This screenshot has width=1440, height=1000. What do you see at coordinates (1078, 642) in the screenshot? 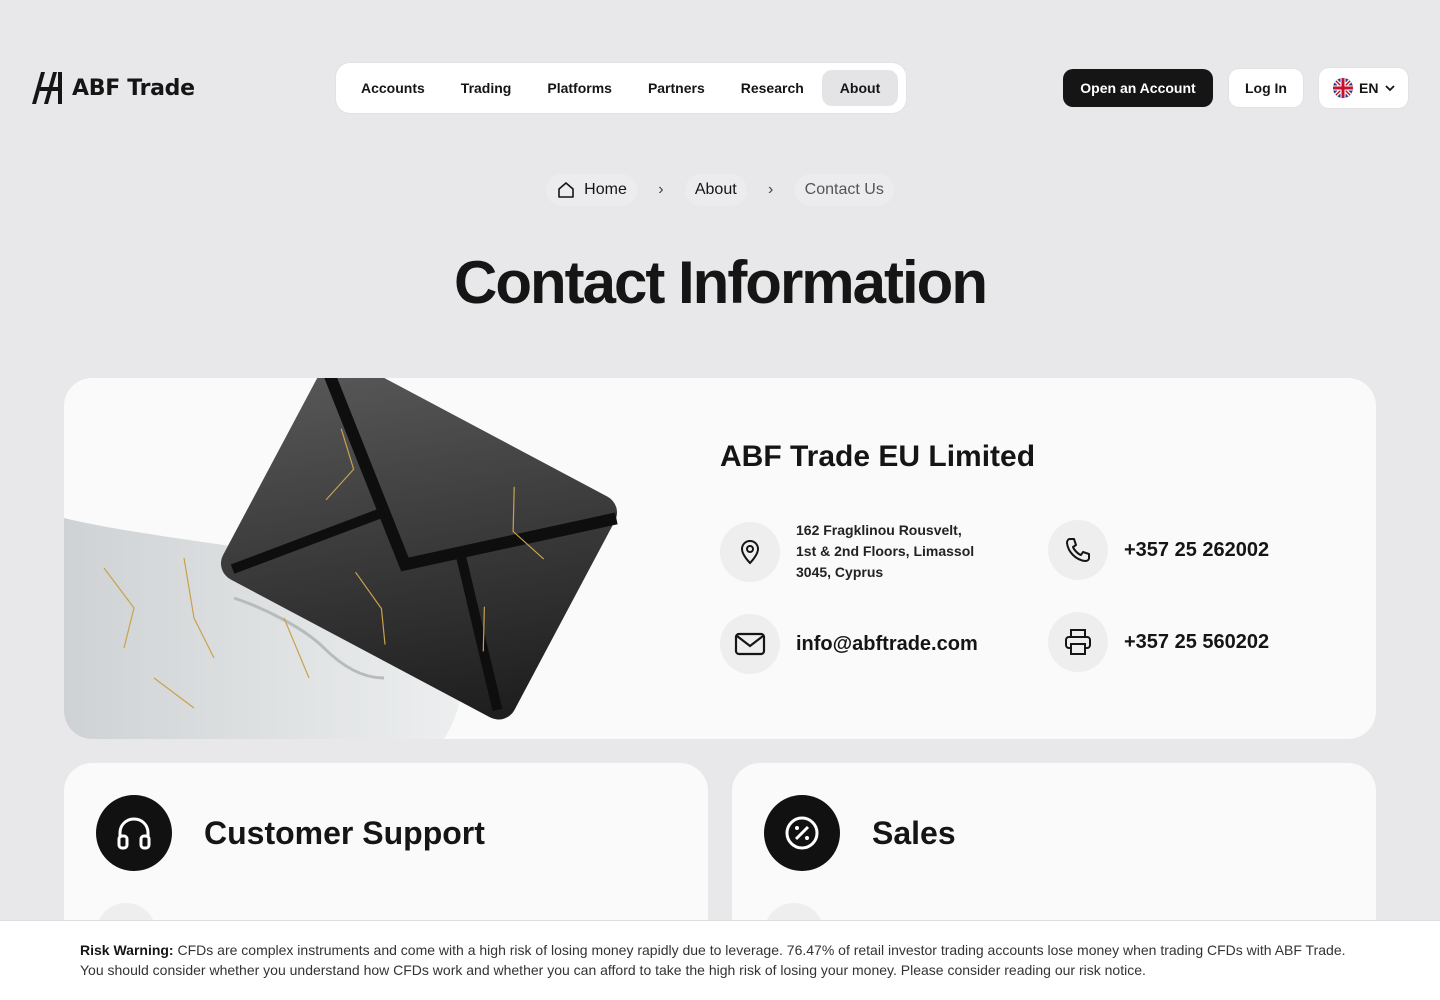
I see `printer-icon` at bounding box center [1078, 642].